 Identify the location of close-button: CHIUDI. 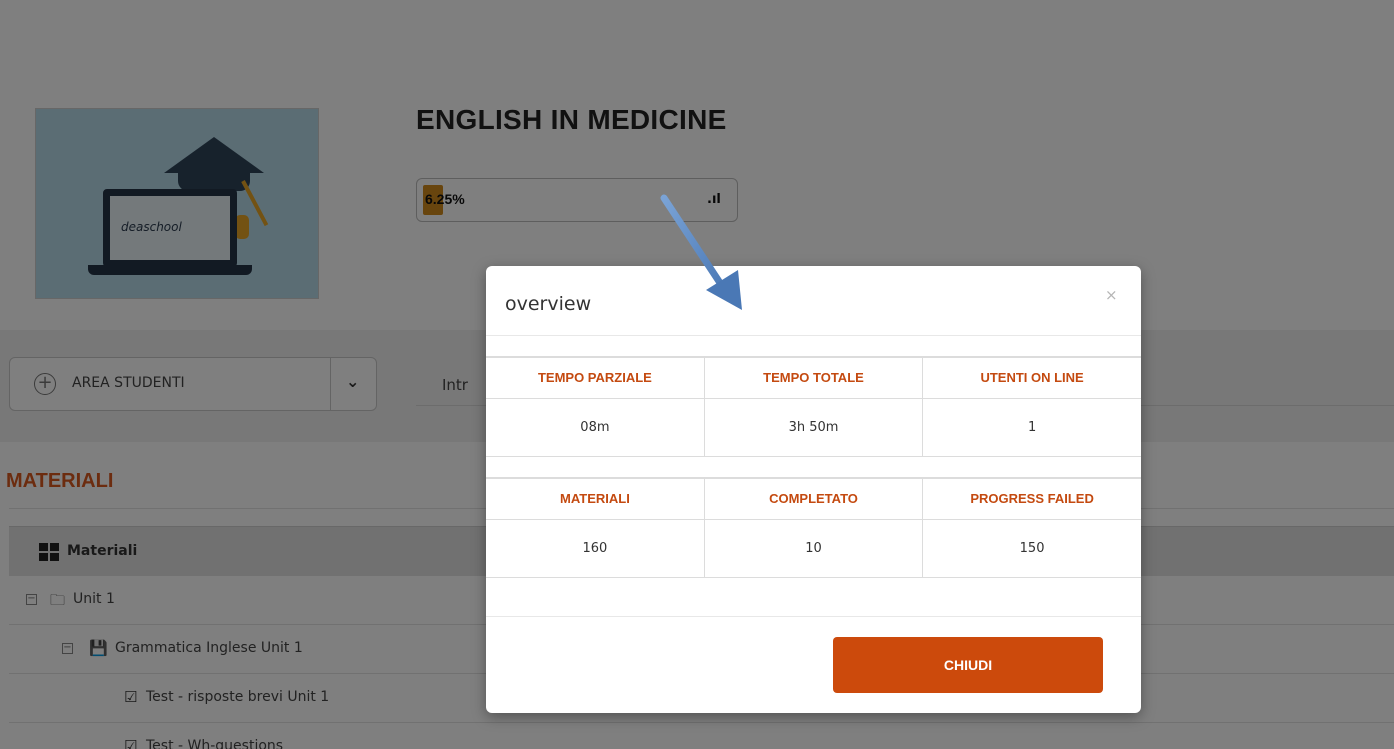
(968, 665).